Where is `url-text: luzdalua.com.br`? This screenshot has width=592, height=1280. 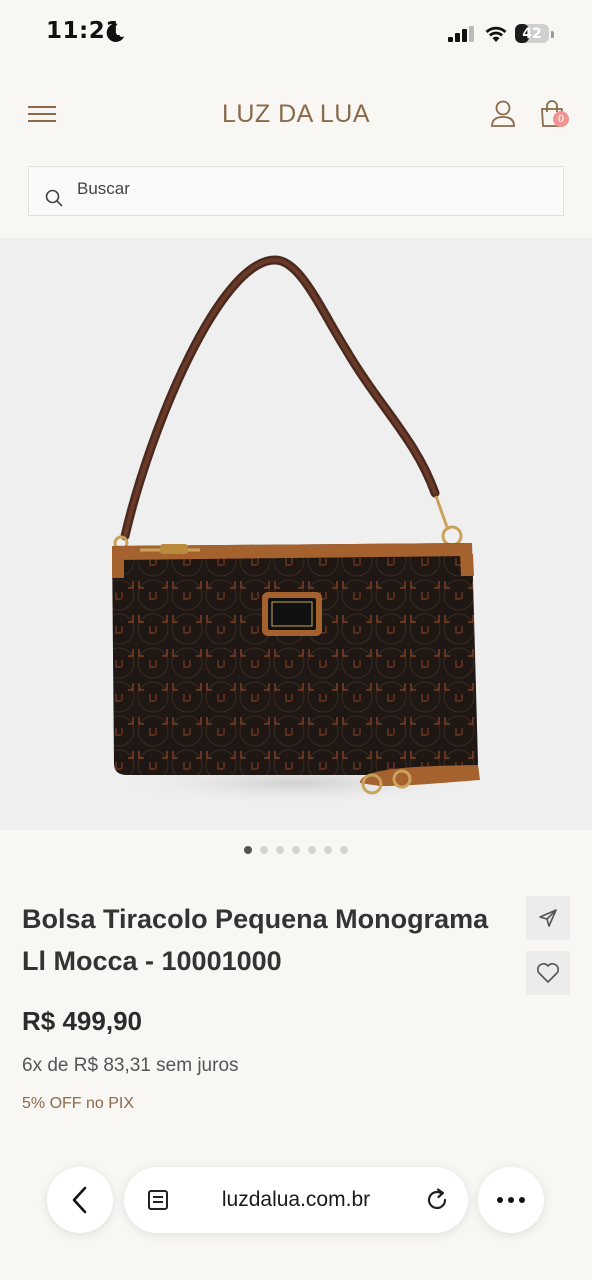
url-text: luzdalua.com.br is located at coordinates (296, 1200).